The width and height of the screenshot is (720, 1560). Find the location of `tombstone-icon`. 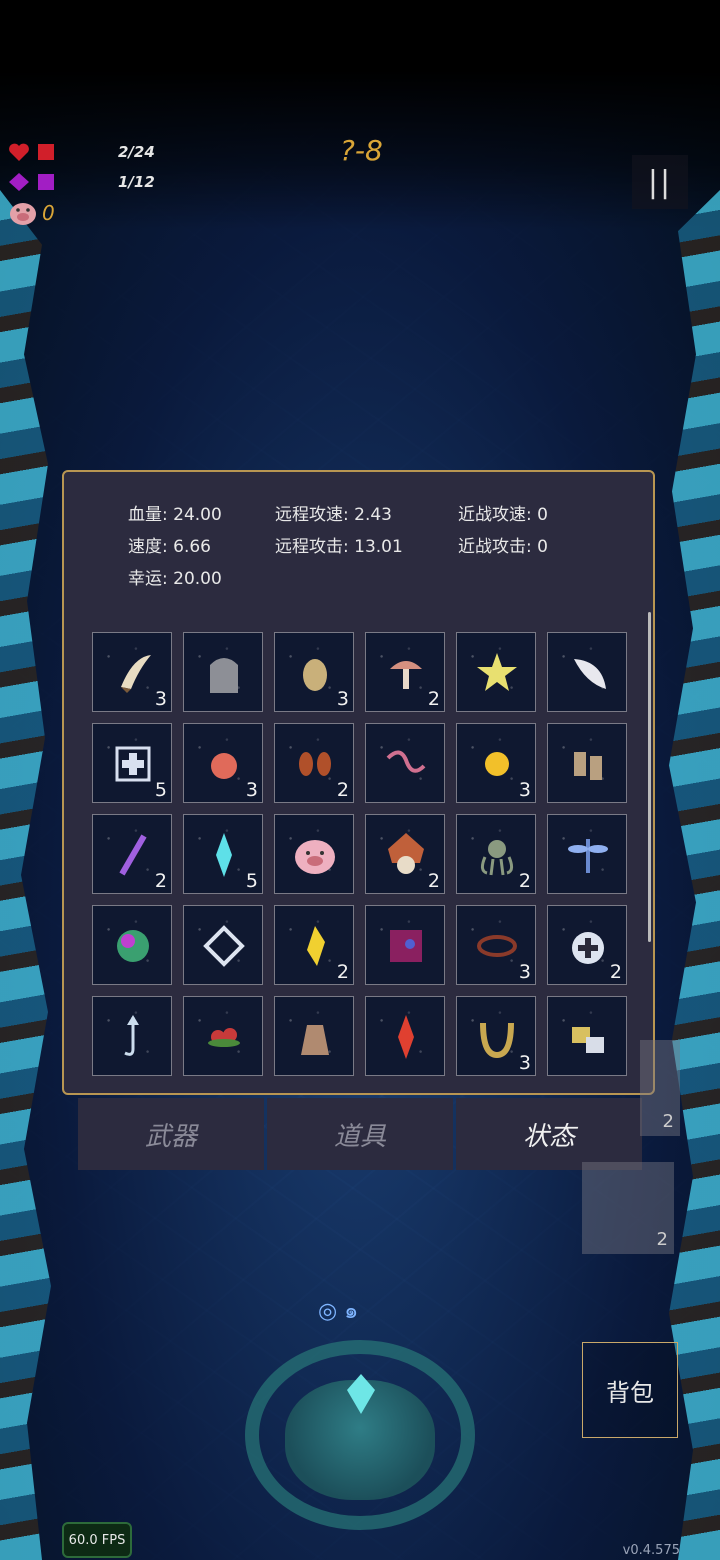

tombstone-icon is located at coordinates (224, 675).